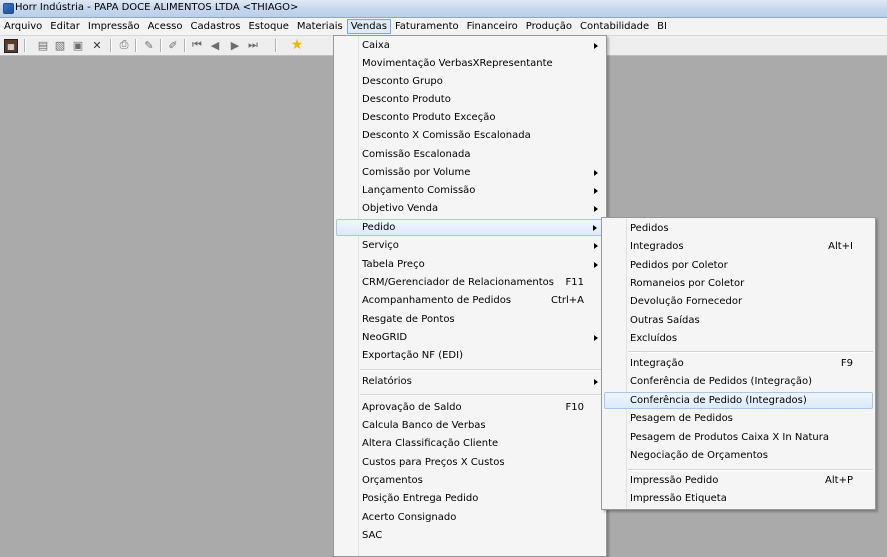  What do you see at coordinates (470, 190) in the screenshot?
I see `menu-item-lancamento-comissao: Lançamento Comissão` at bounding box center [470, 190].